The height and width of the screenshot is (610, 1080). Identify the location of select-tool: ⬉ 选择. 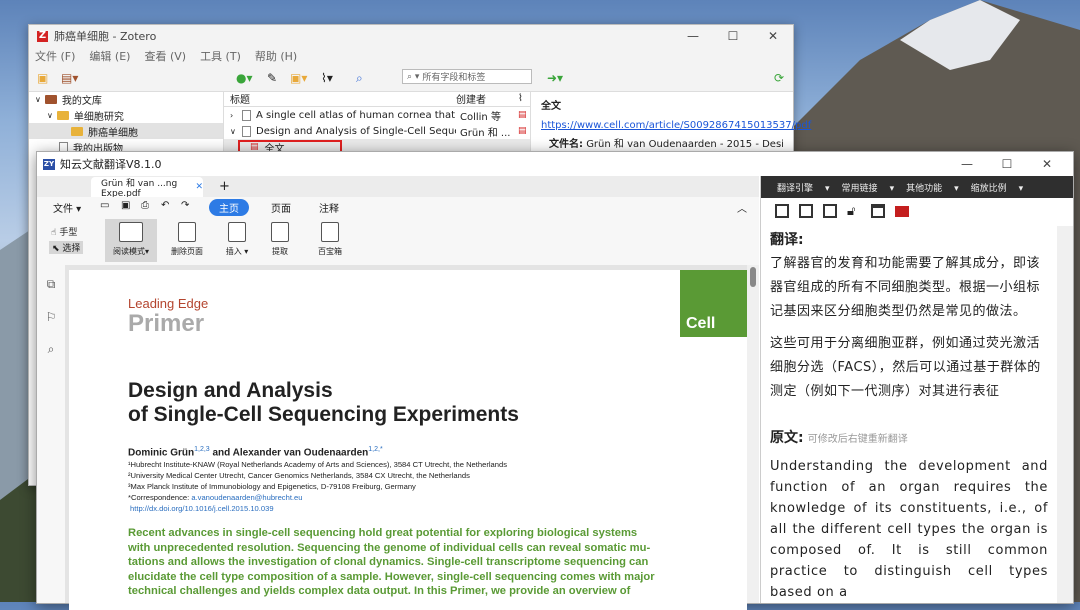
(66, 247).